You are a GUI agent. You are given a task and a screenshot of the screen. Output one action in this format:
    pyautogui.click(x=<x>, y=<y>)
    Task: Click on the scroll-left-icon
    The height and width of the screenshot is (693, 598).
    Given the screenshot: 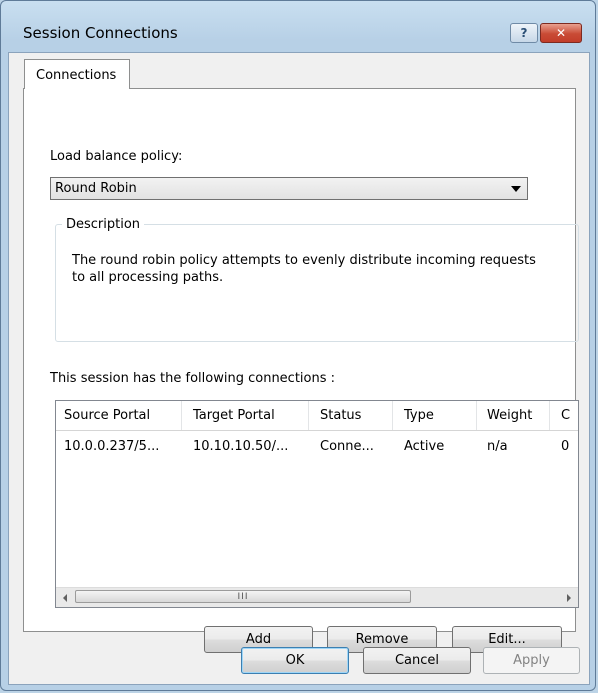 What is the action you would take?
    pyautogui.click(x=65, y=598)
    